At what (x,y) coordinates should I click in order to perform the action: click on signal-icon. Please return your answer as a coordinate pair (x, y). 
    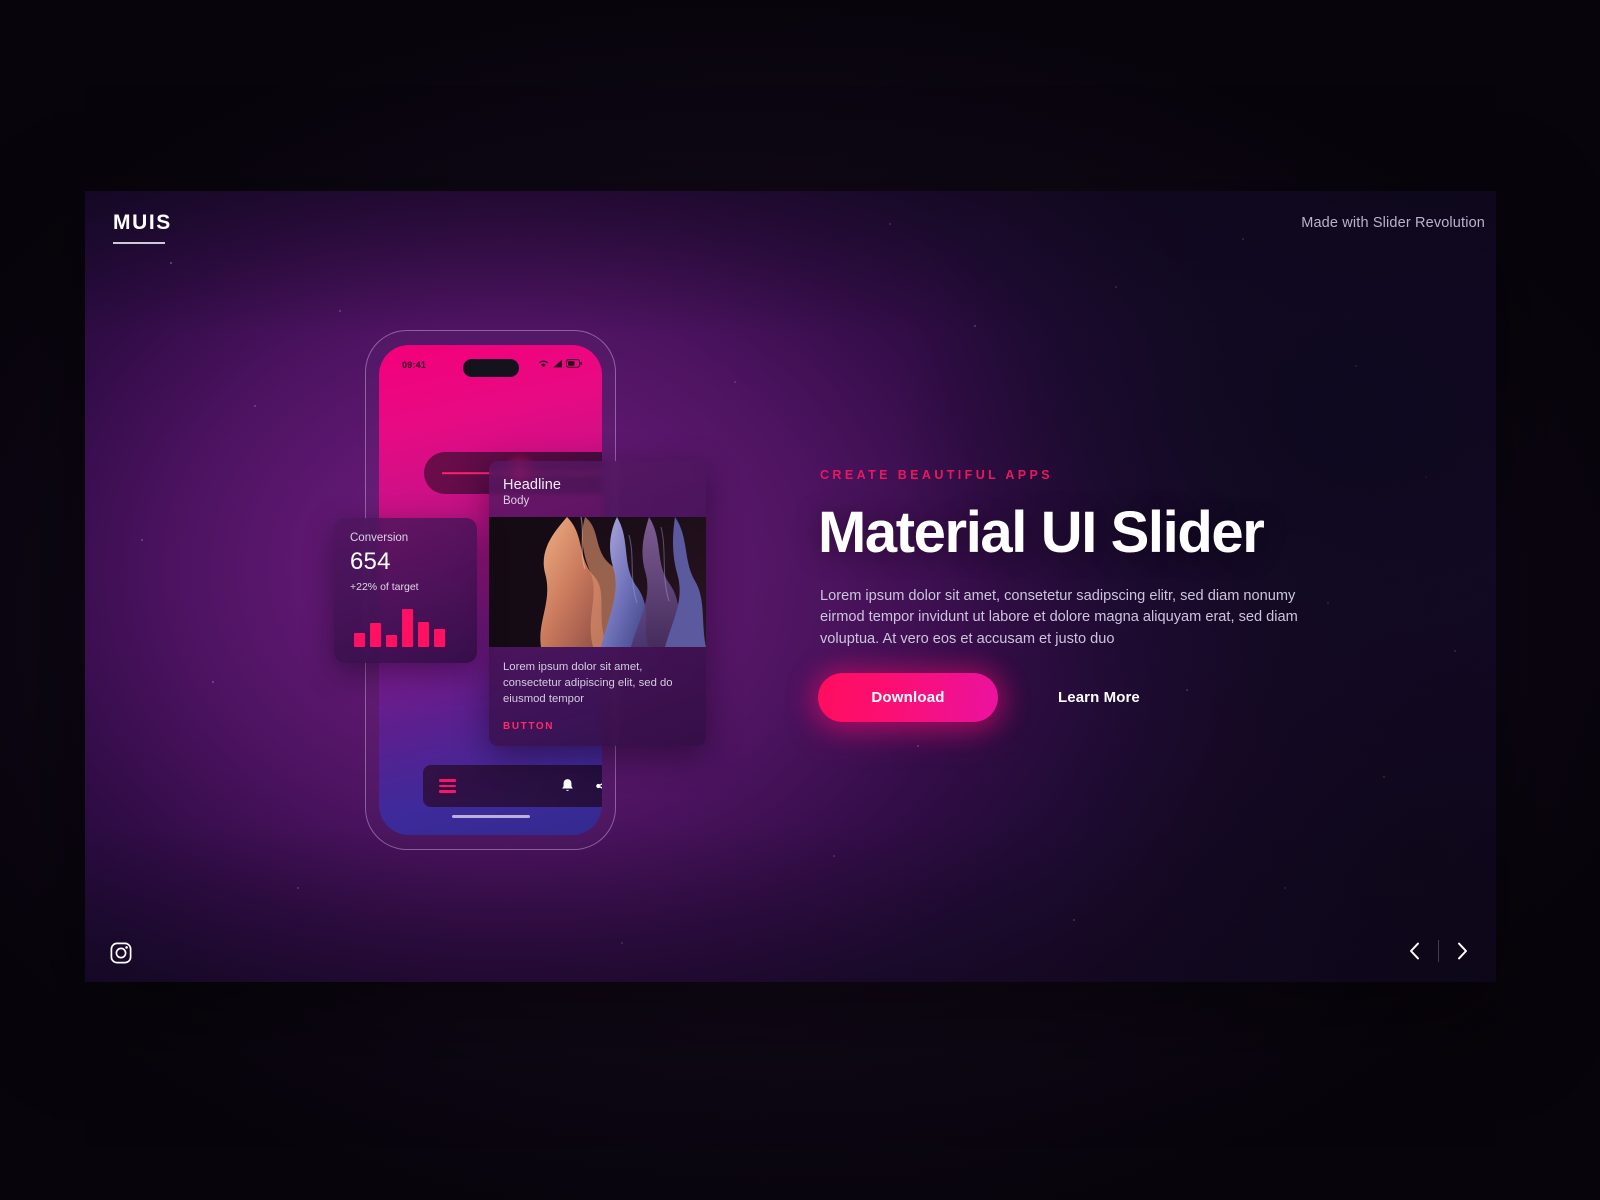
    Looking at the image, I should click on (557, 363).